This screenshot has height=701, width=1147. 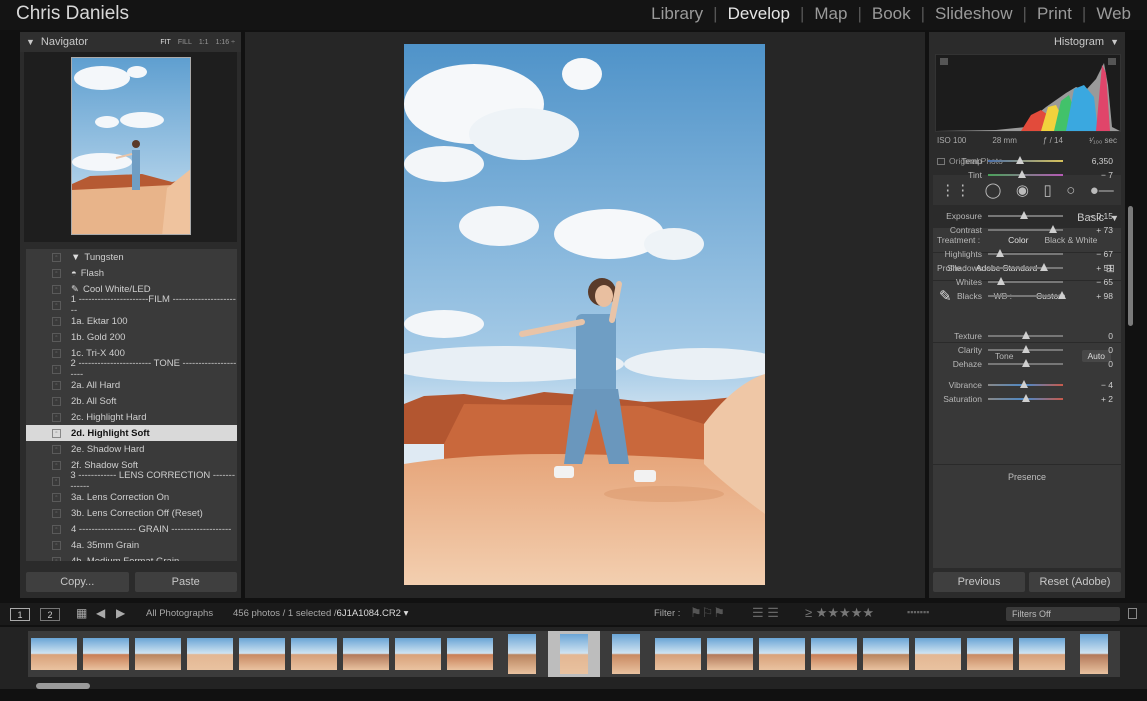 I want to click on radial-filter-icon: ○, so click(x=1070, y=190).